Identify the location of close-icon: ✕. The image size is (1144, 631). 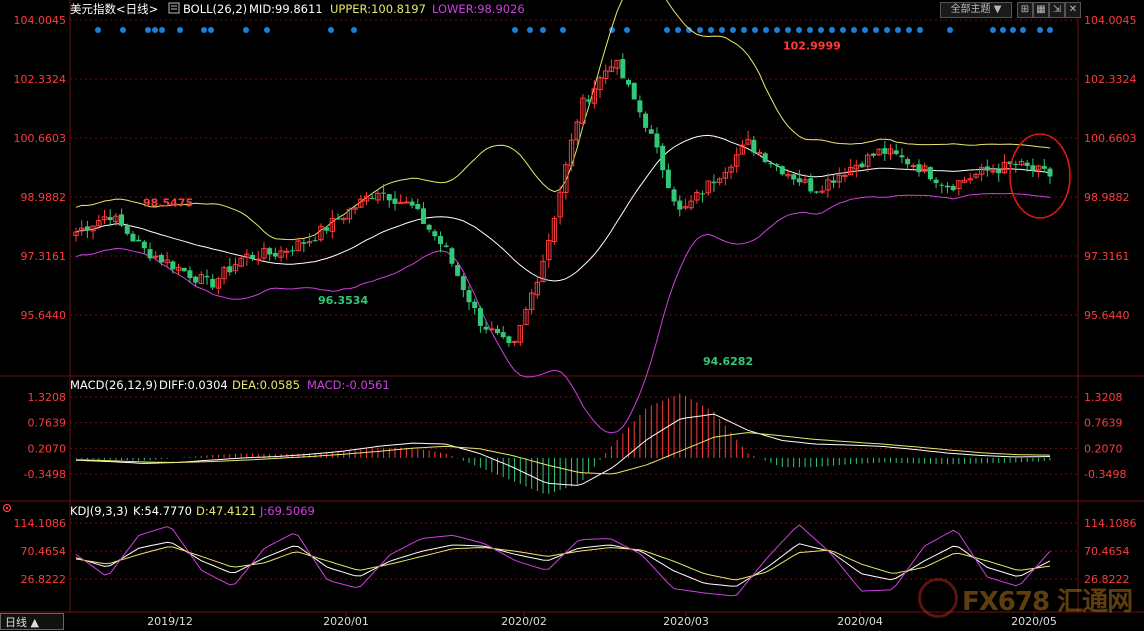
(1073, 10).